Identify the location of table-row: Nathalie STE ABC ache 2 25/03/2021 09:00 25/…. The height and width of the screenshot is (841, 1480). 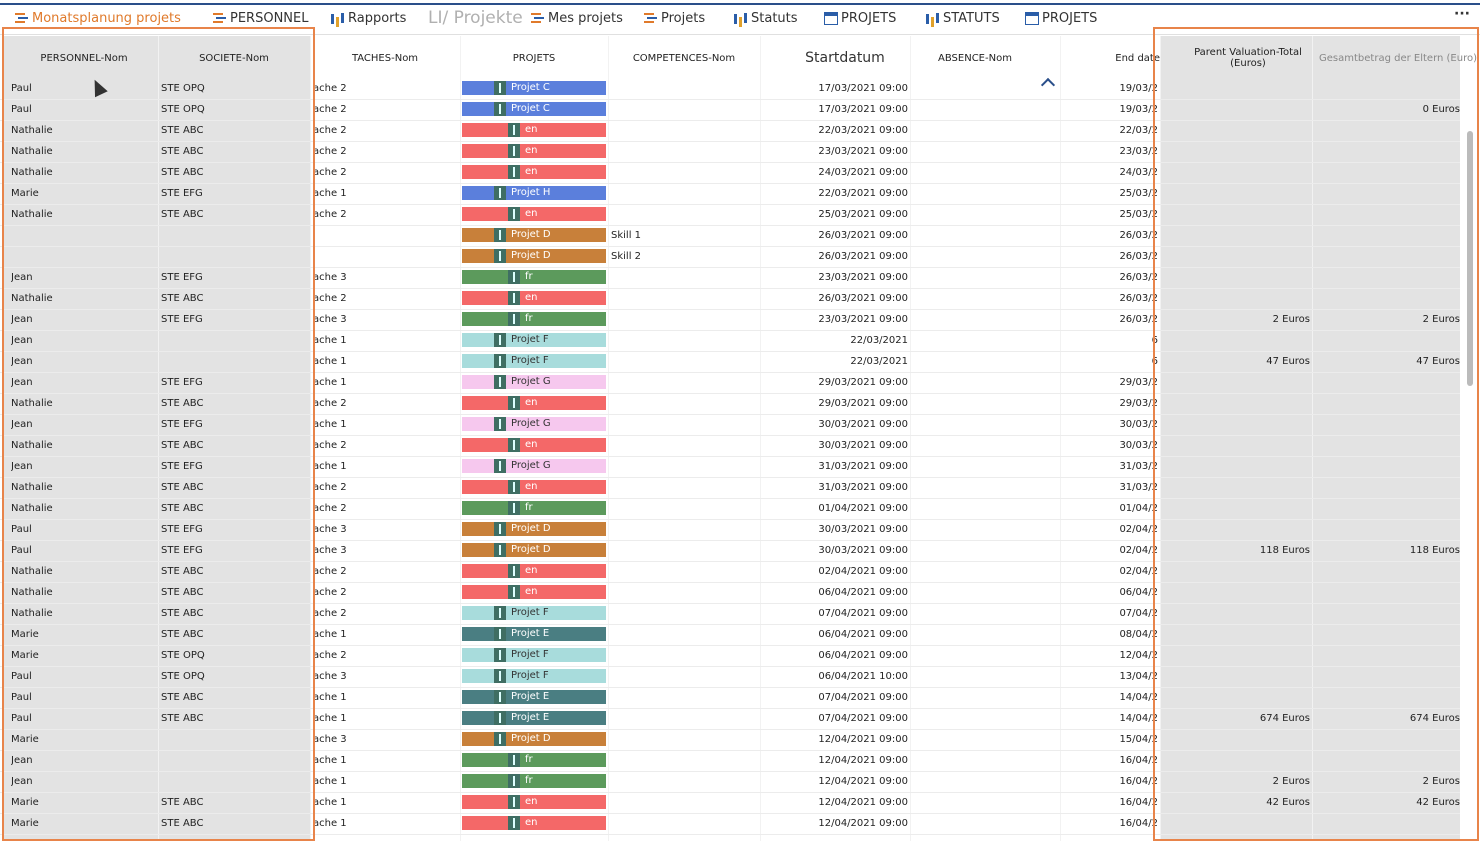
(730, 215).